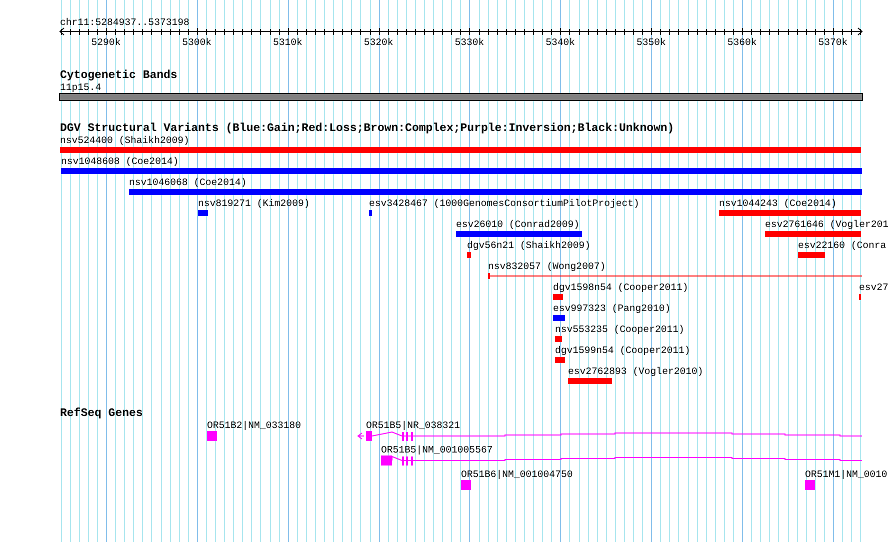 The width and height of the screenshot is (890, 542). I want to click on gene-label: OR51B5|NM_001005567, so click(437, 450).